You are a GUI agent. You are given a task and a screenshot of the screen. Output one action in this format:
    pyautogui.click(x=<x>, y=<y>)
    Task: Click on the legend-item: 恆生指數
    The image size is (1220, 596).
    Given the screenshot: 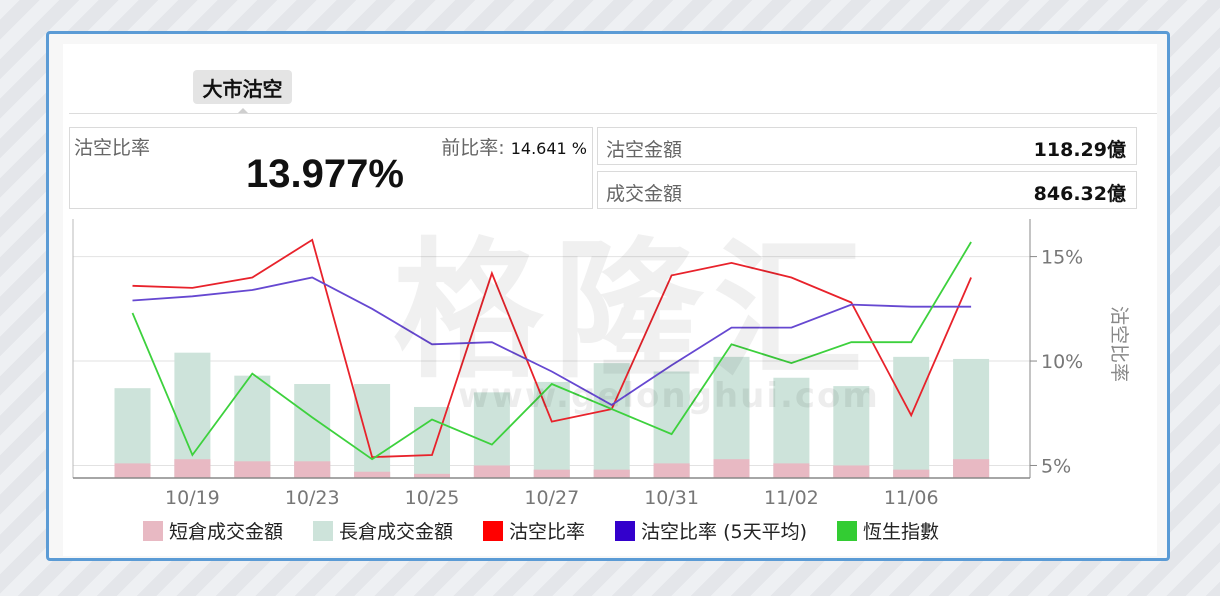 What is the action you would take?
    pyautogui.click(x=888, y=530)
    